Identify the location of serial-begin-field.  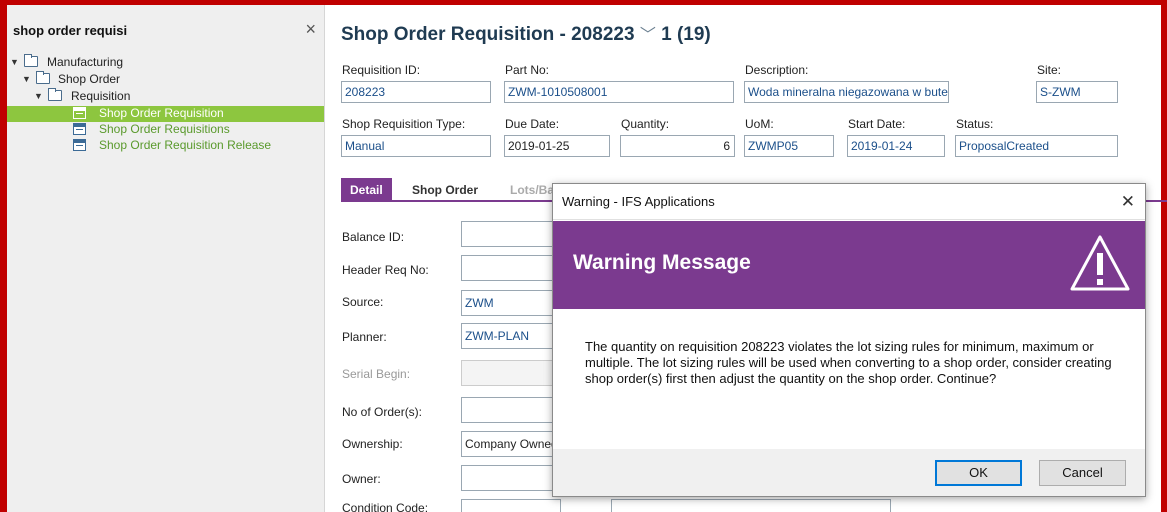
(511, 373).